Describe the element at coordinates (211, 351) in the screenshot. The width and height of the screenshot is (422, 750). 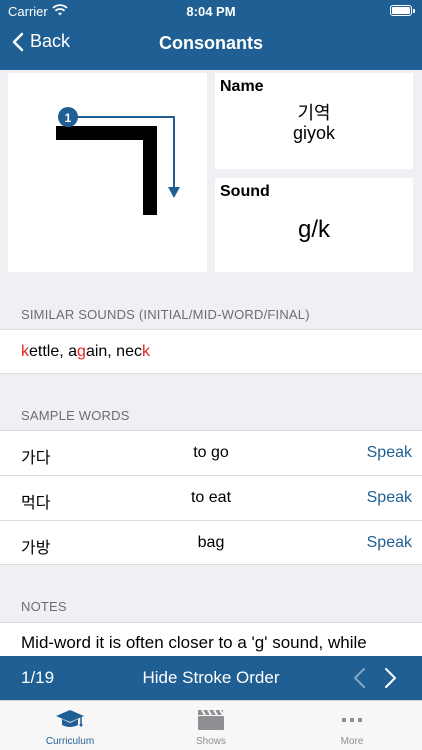
I see `similar-sounds-row: kettle, again, neck` at that location.